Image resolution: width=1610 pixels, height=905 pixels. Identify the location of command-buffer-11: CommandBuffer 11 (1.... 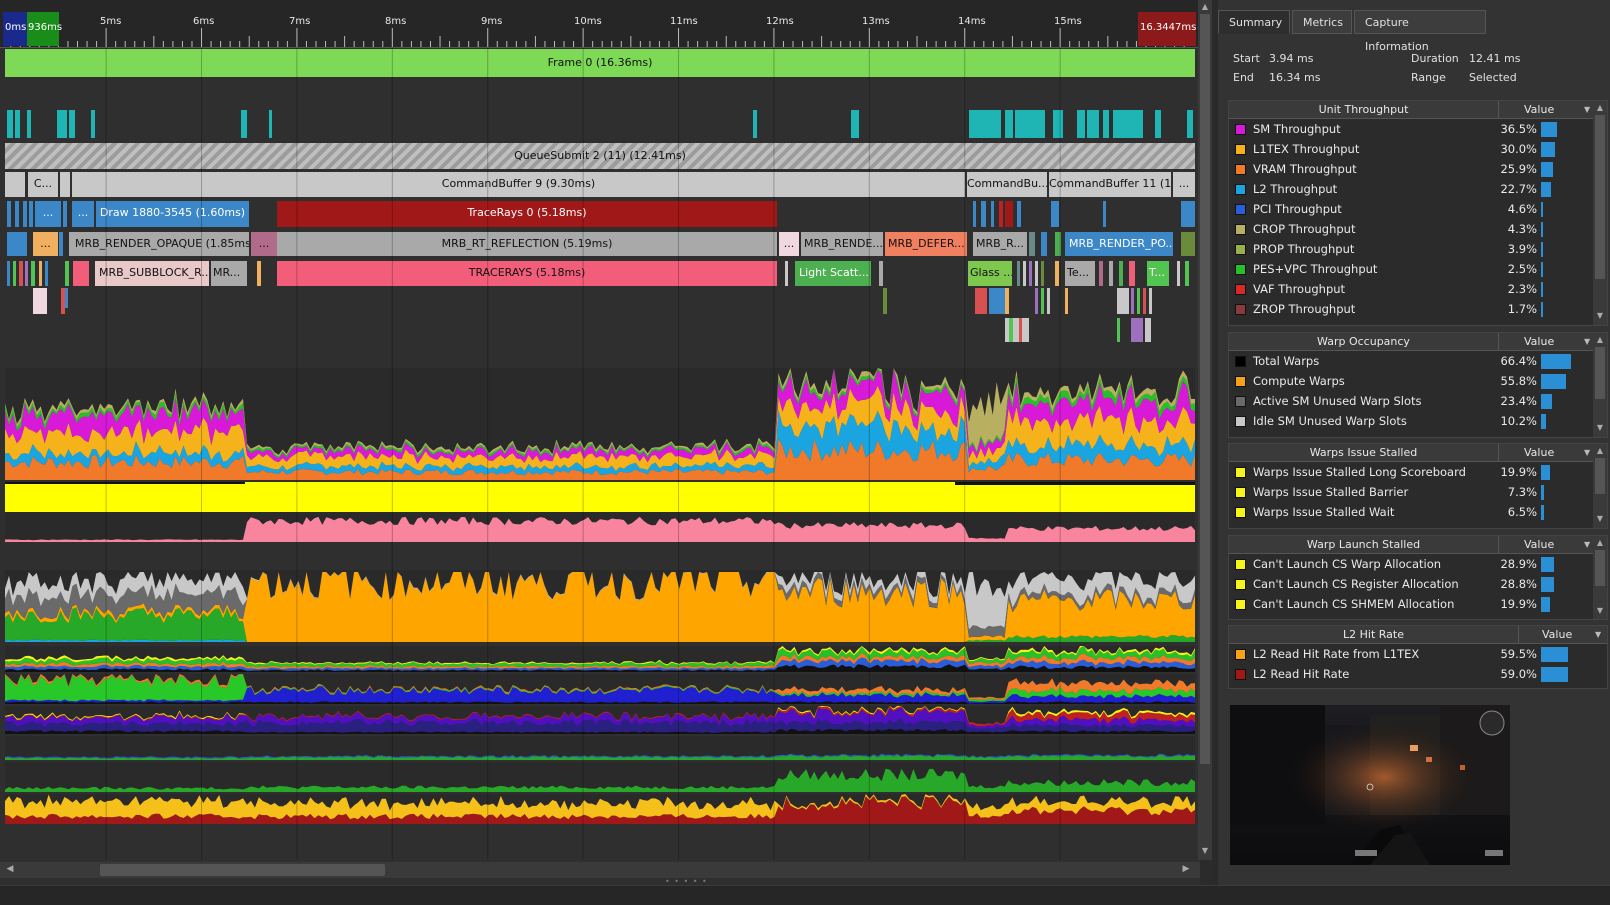
(1110, 184).